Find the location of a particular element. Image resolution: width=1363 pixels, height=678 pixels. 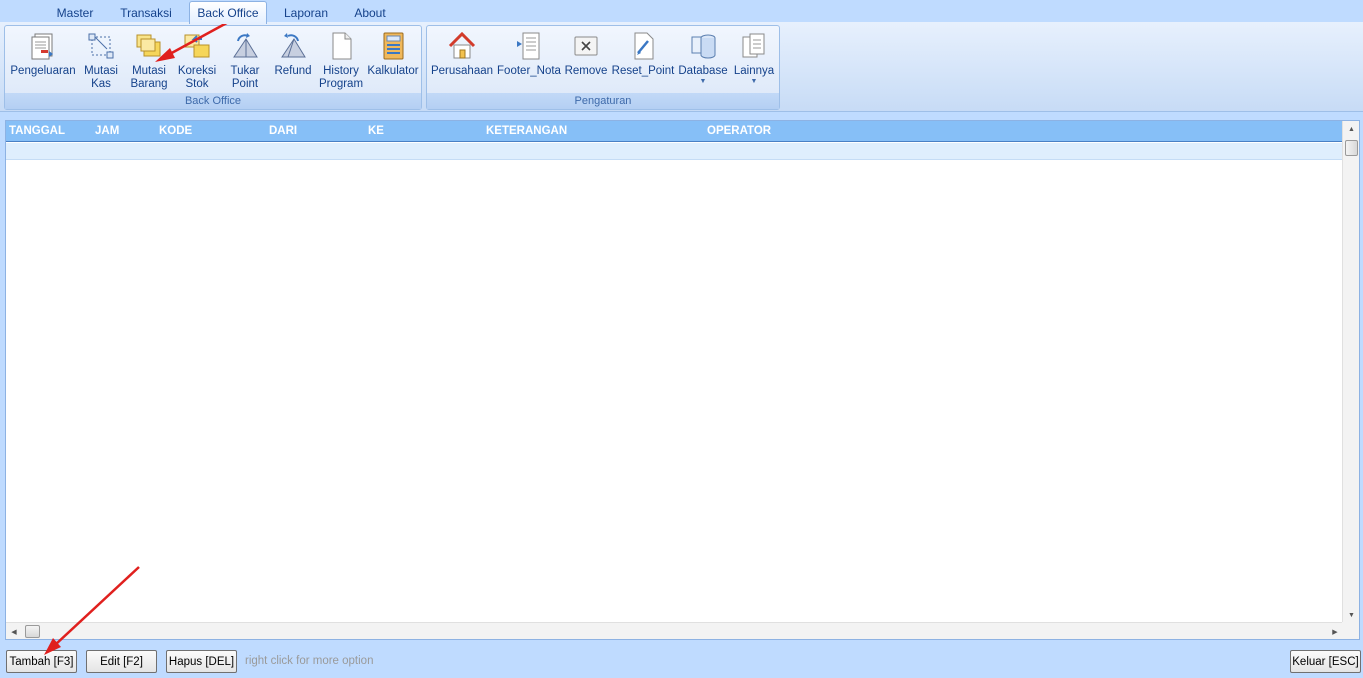

pengeluaran-label: Pengeluaran is located at coordinates (43, 71).